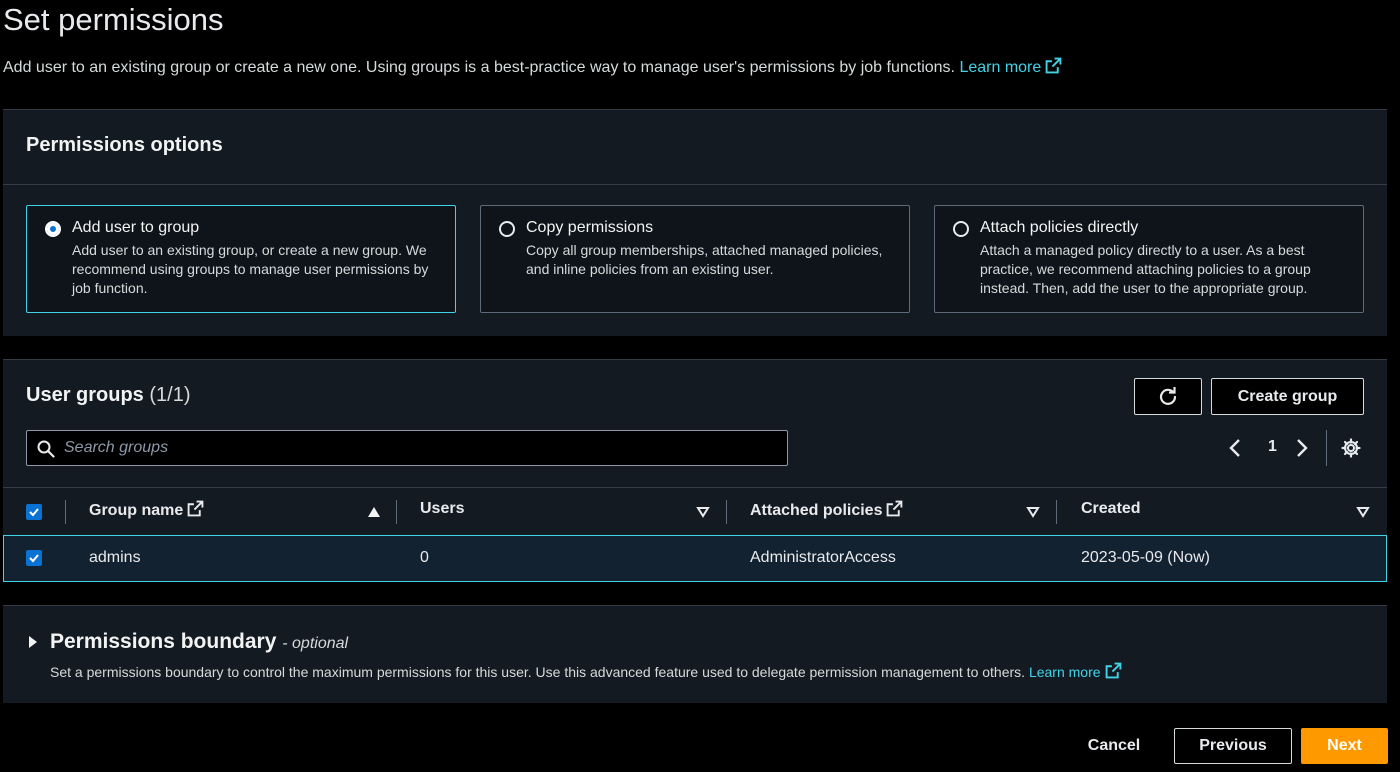  What do you see at coordinates (414, 448) in the screenshot?
I see `search-input` at bounding box center [414, 448].